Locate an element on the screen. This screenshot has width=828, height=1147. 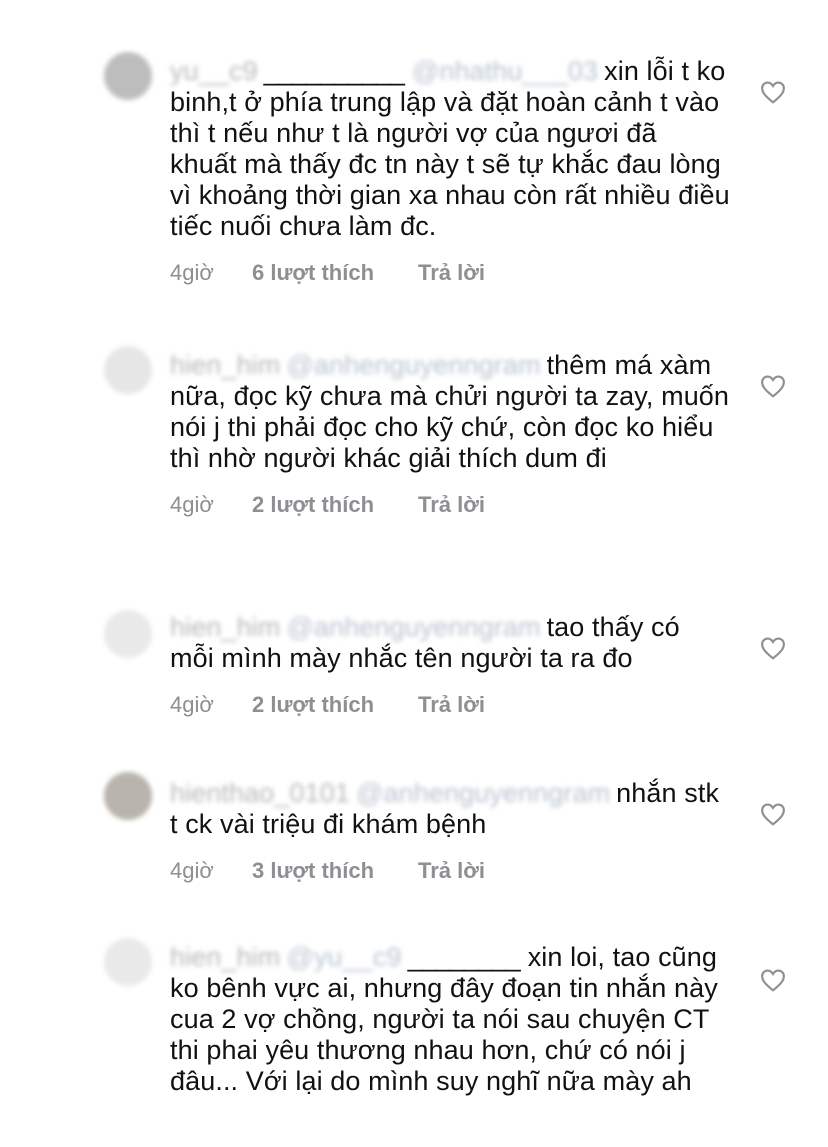
likes-count: 3 lượt thích is located at coordinates (335, 871).